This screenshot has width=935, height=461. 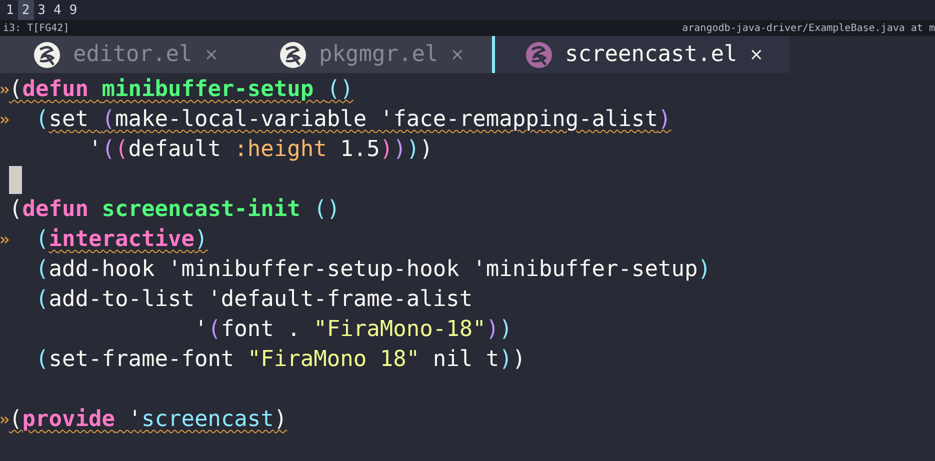 What do you see at coordinates (57, 10) in the screenshot?
I see `workspace-button: 4` at bounding box center [57, 10].